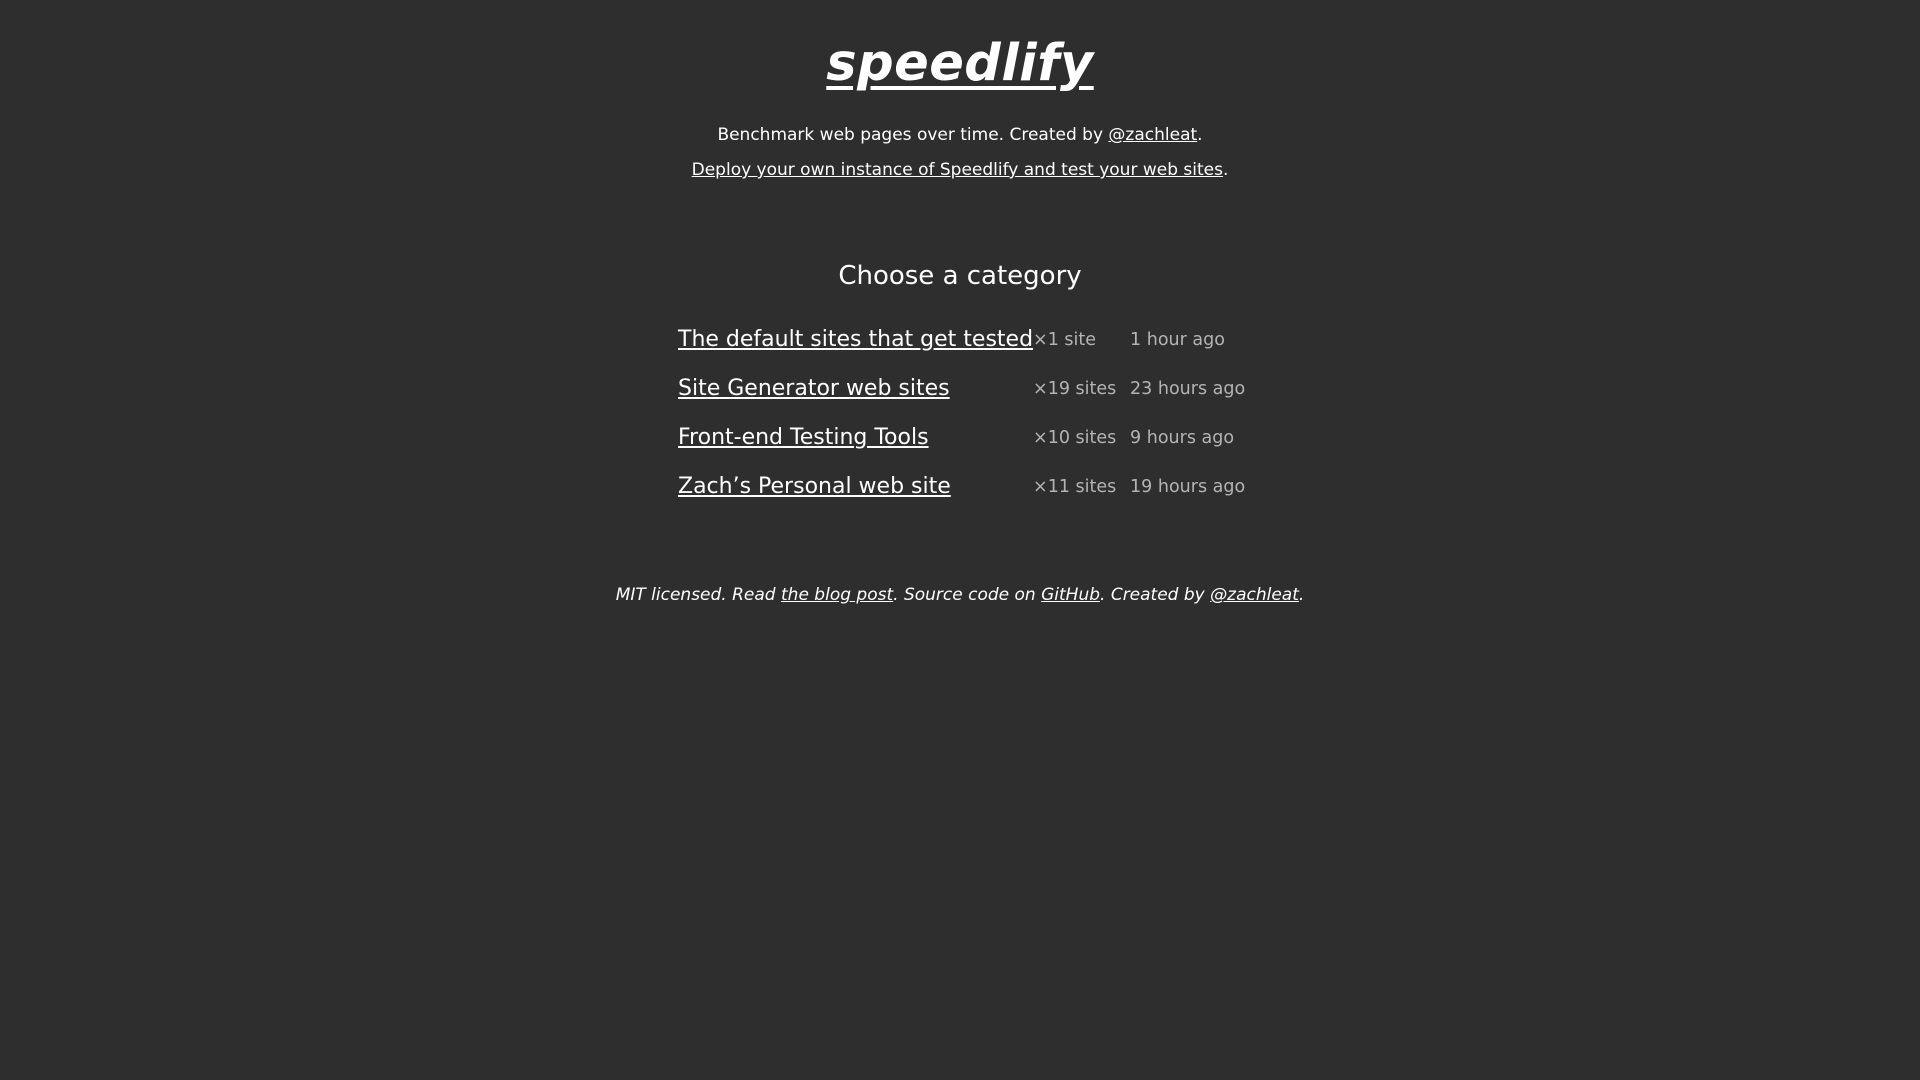 This screenshot has width=1920, height=1080. I want to click on category-link-default: The default sites that get tested, so click(855, 339).